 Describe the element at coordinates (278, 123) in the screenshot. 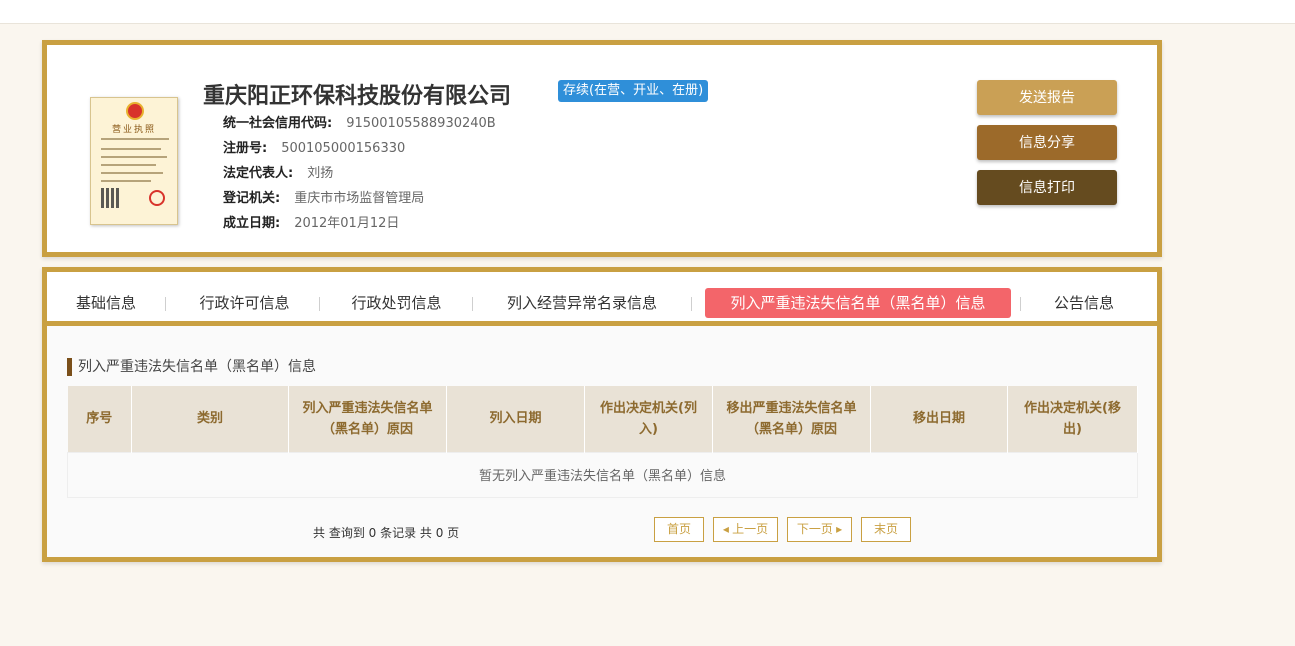

I see `credit-code-label: 统一社会信用代码:` at that location.